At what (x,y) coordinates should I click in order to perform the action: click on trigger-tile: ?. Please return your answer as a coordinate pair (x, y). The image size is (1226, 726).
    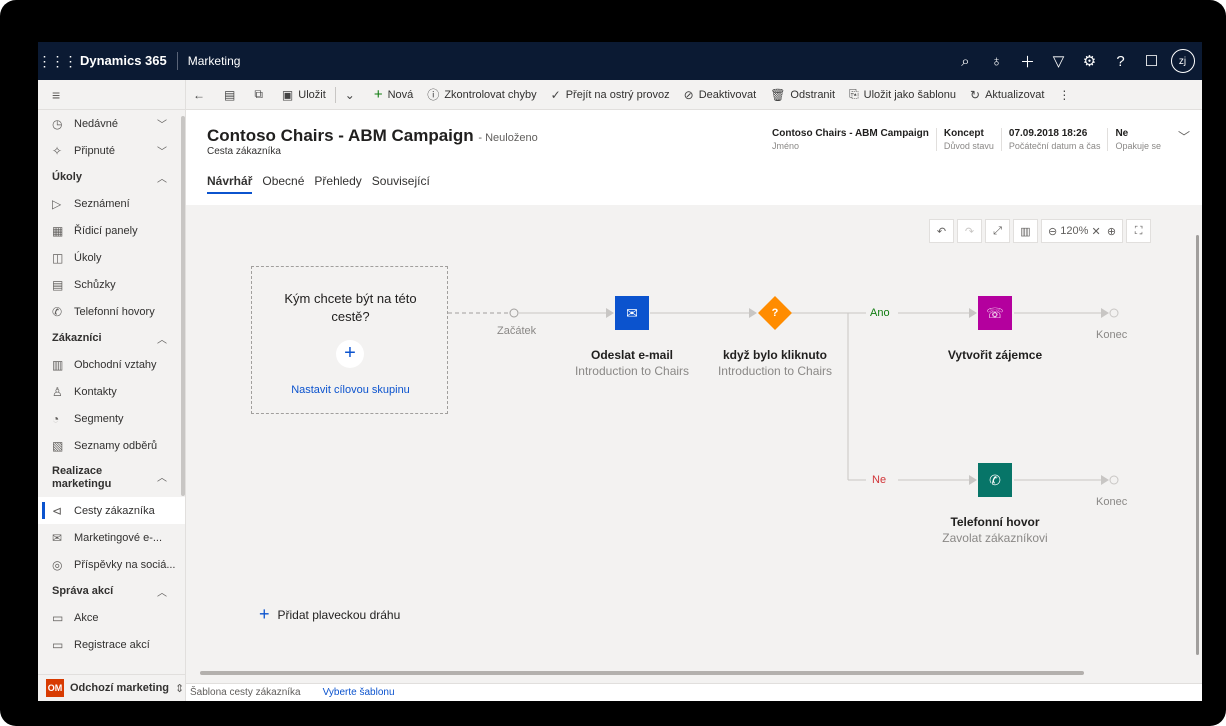
    Looking at the image, I should click on (775, 313).